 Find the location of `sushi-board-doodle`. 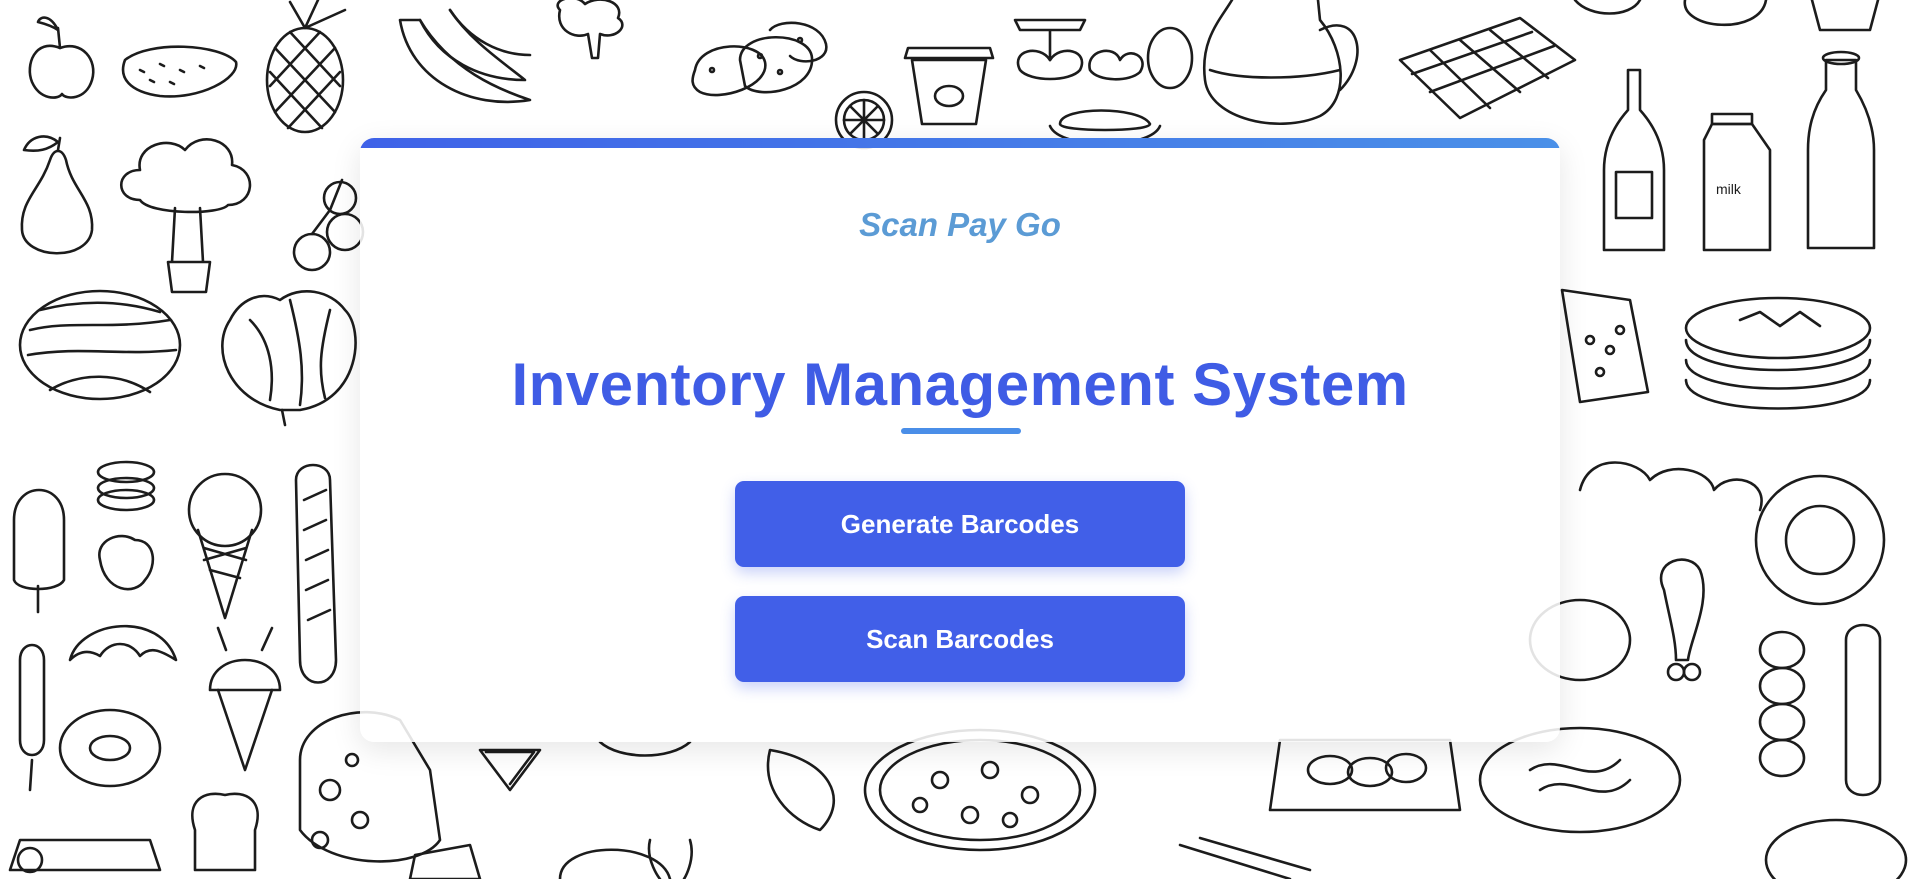

sushi-board-doodle is located at coordinates (1365, 775).